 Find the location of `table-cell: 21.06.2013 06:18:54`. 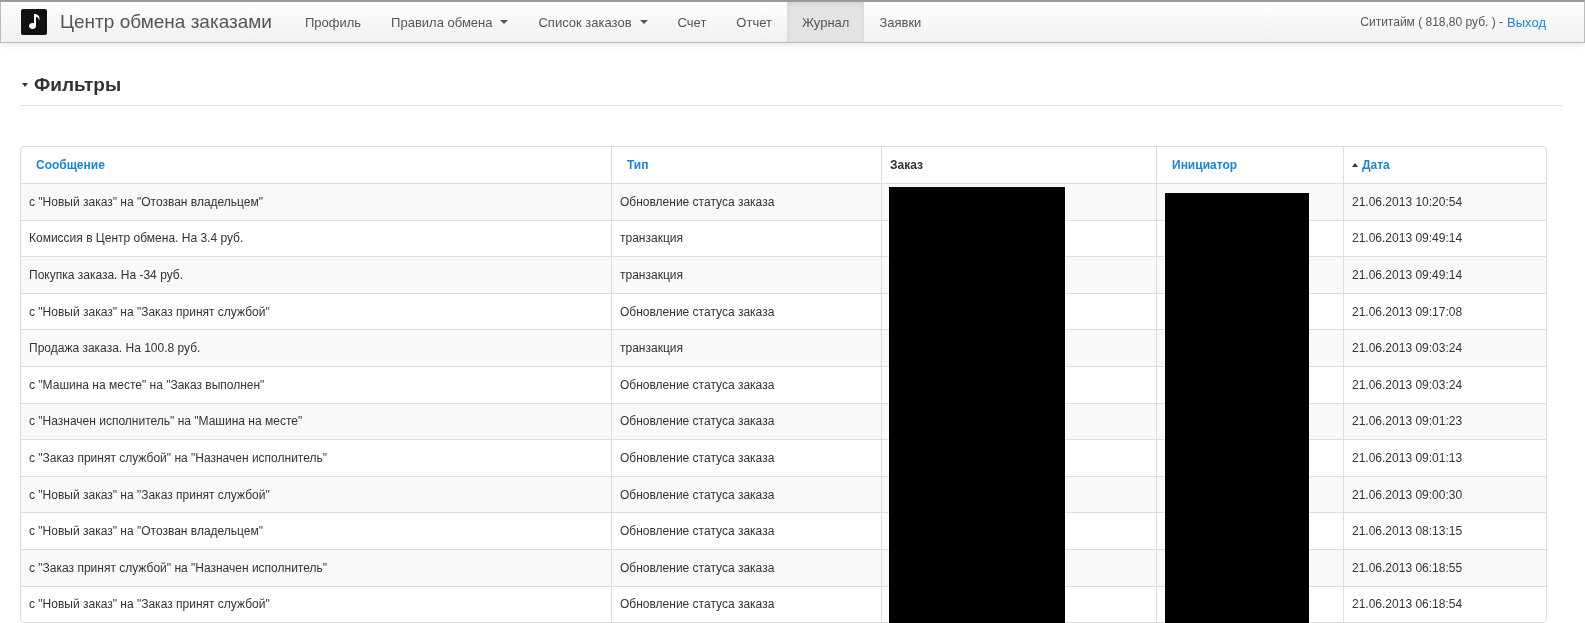

table-cell: 21.06.2013 06:18:54 is located at coordinates (1407, 604).